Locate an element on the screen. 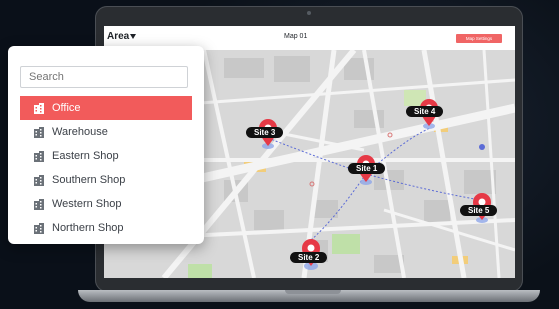 The image size is (559, 309). site-label: Site 3 is located at coordinates (265, 132).